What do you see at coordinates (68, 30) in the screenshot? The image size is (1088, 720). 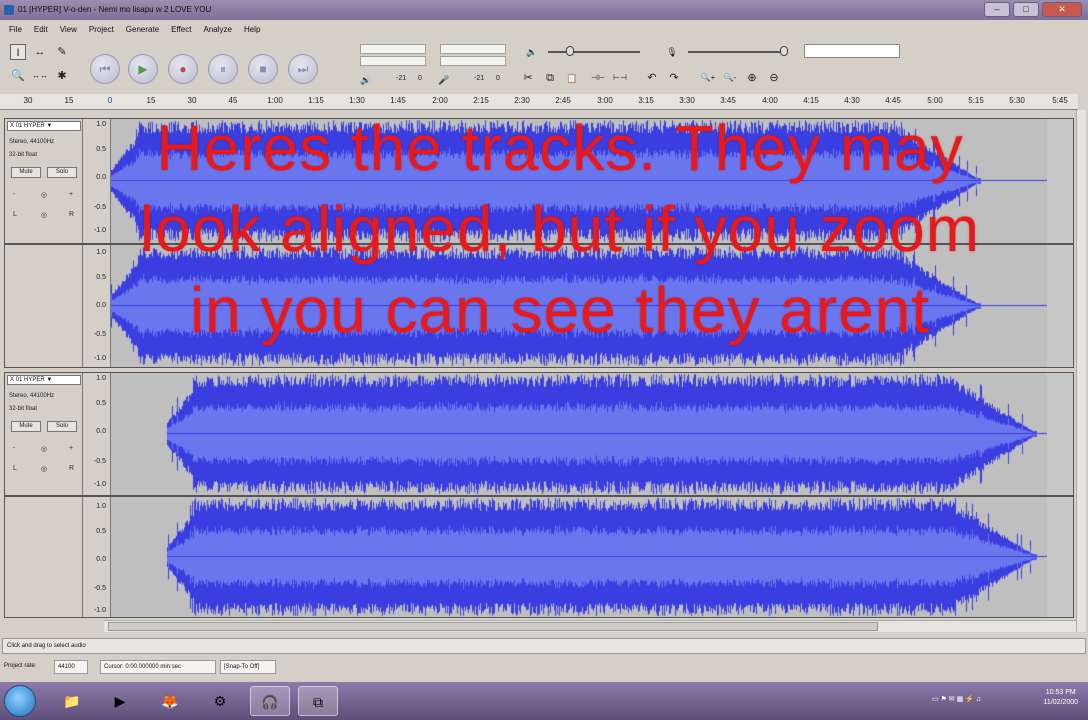 I see `menu-view: View` at bounding box center [68, 30].